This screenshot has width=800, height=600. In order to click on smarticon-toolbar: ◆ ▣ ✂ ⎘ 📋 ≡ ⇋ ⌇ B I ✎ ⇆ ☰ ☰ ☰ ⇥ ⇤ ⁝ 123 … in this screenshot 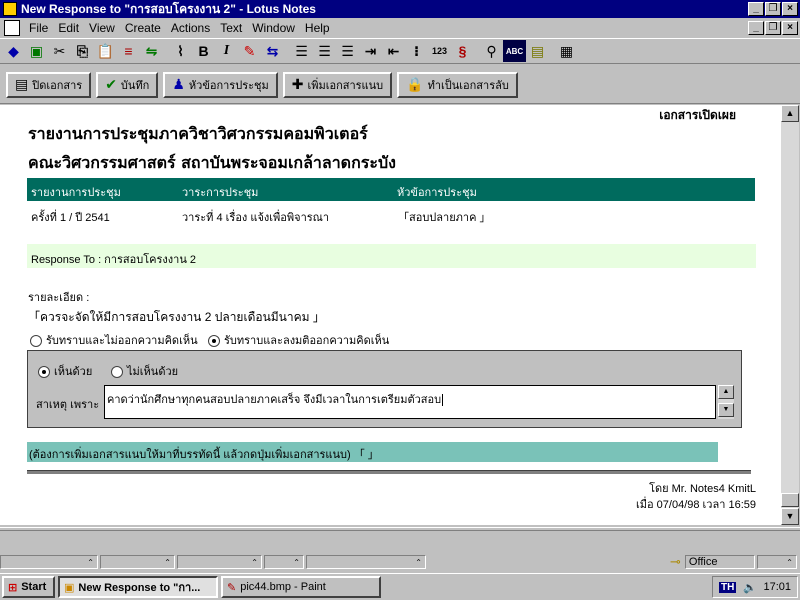, I will do `click(400, 51)`.